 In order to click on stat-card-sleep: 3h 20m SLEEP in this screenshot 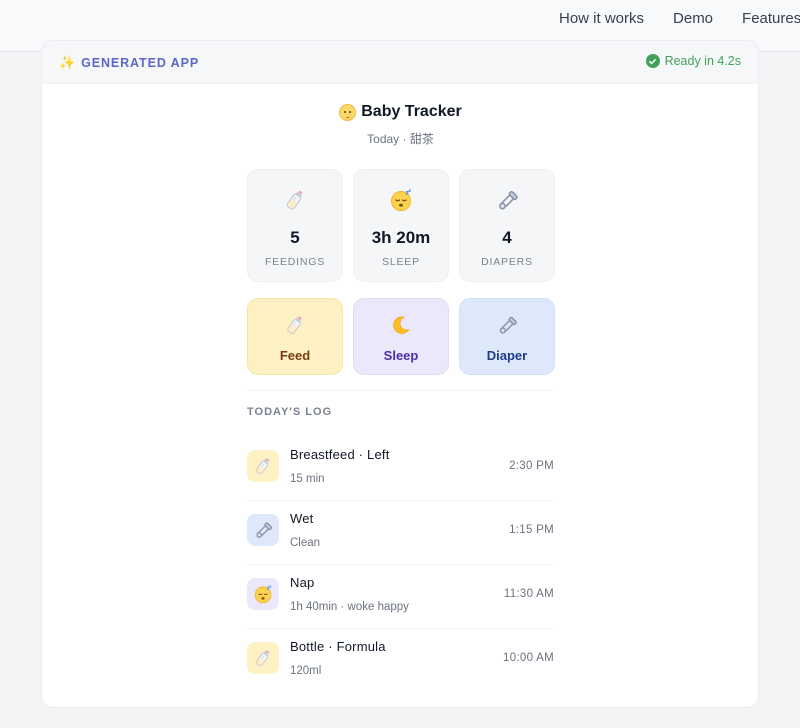, I will do `click(401, 225)`.